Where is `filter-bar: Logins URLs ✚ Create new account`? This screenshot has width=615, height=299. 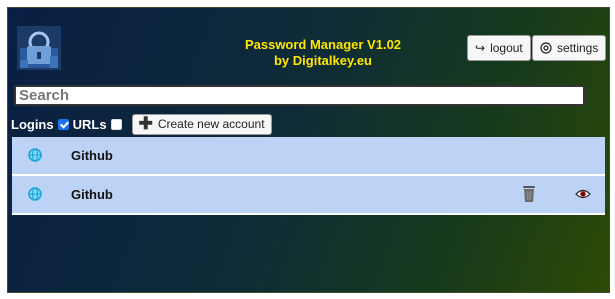 filter-bar: Logins URLs ✚ Create new account is located at coordinates (141, 124).